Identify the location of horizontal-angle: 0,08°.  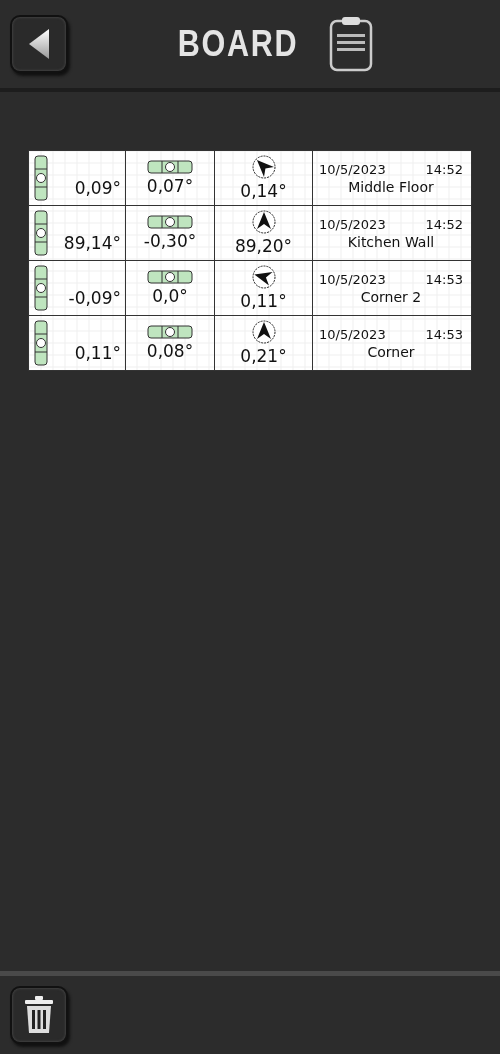
(170, 351).